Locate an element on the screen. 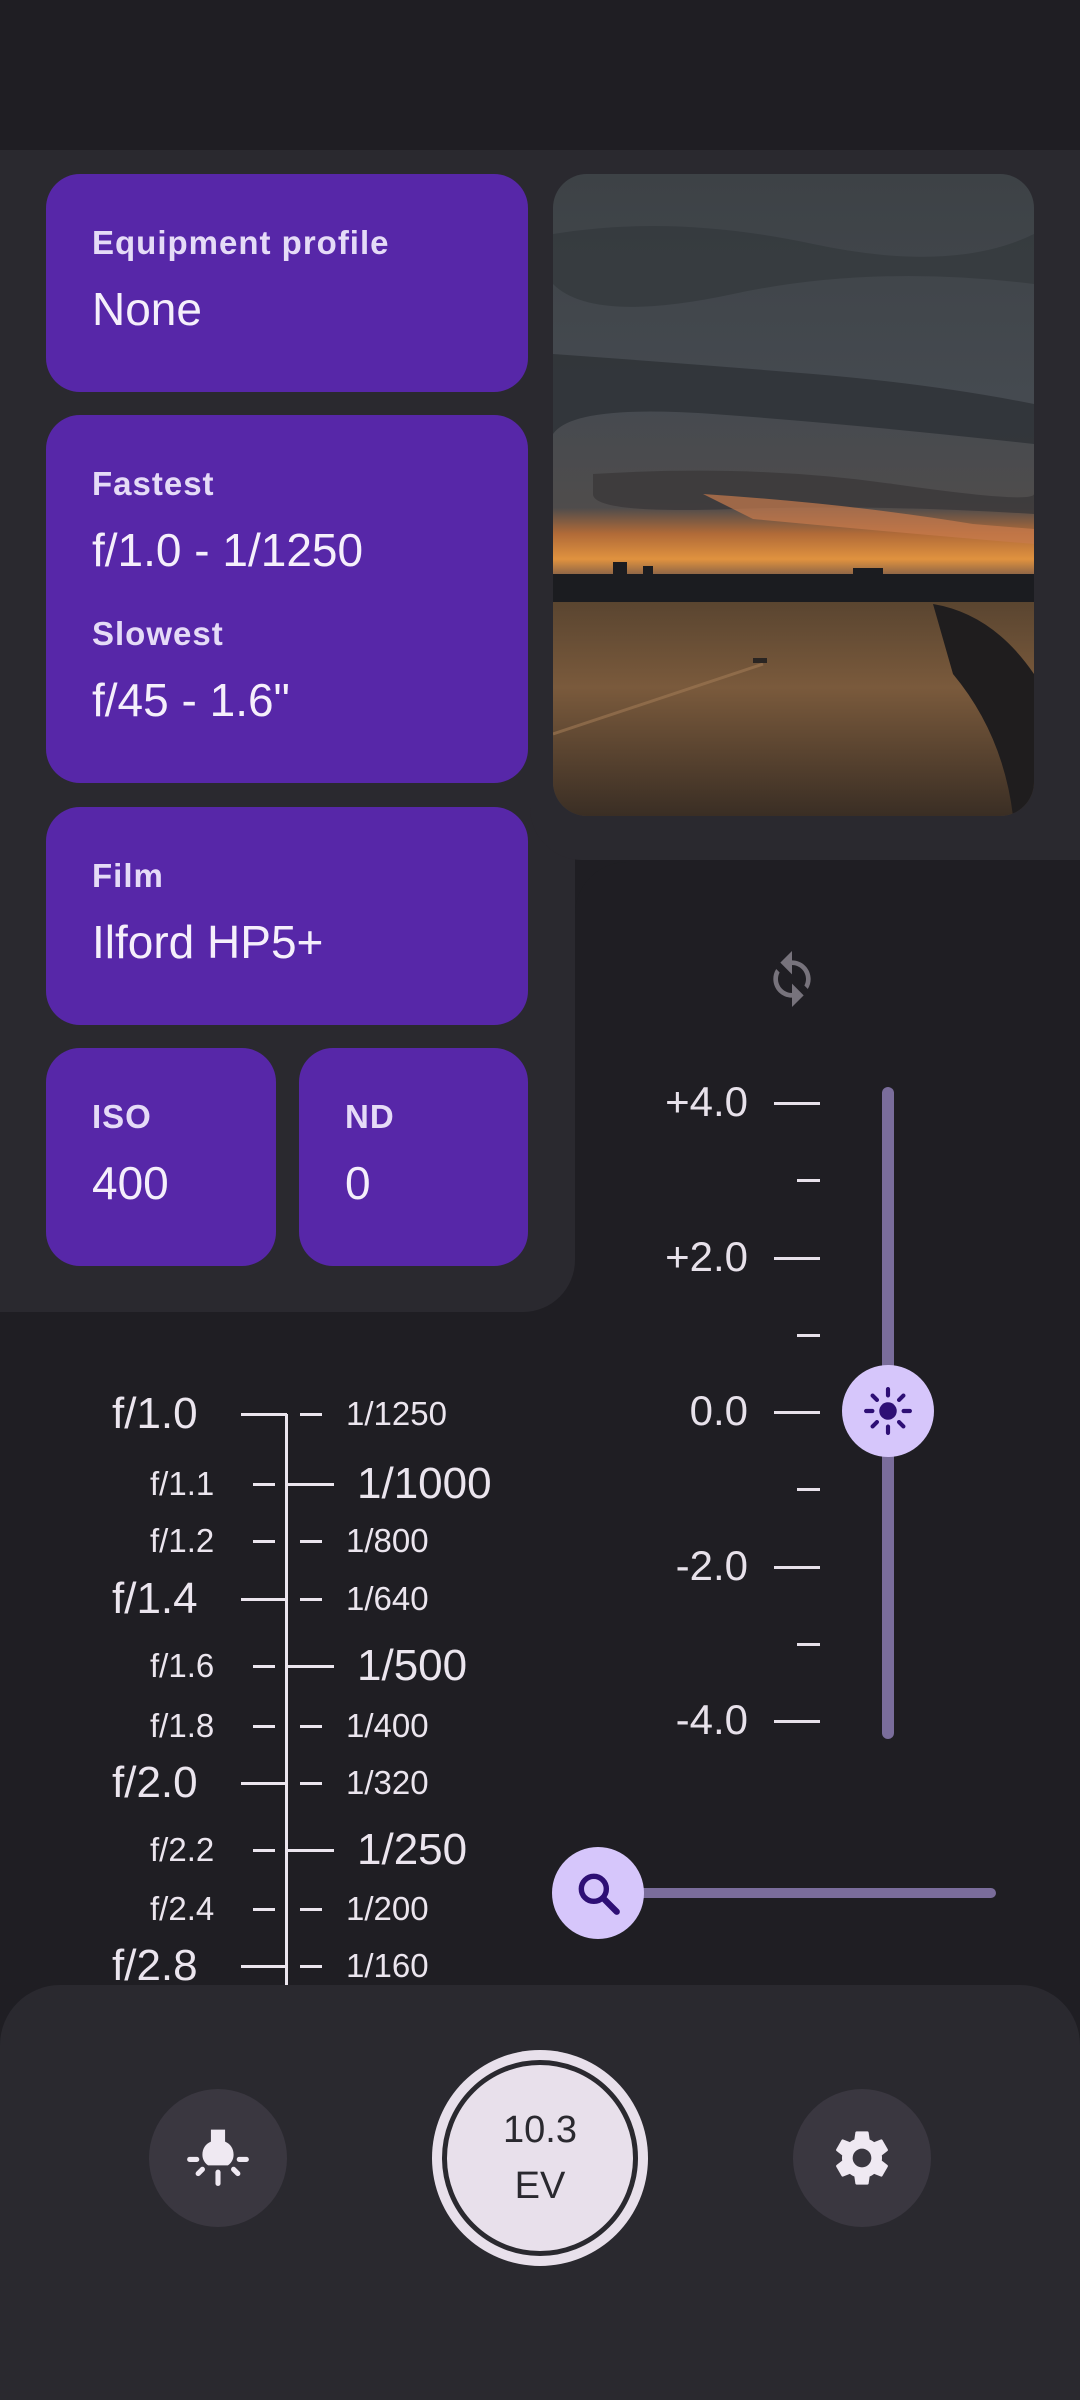 Image resolution: width=1080 pixels, height=2400 pixels. search-icon is located at coordinates (599, 1894).